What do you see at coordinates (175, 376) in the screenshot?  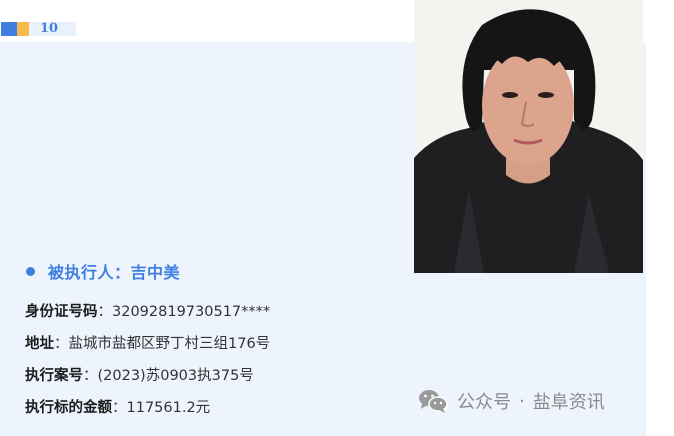 I see `case-number-value: (2023)苏0903执375号` at bounding box center [175, 376].